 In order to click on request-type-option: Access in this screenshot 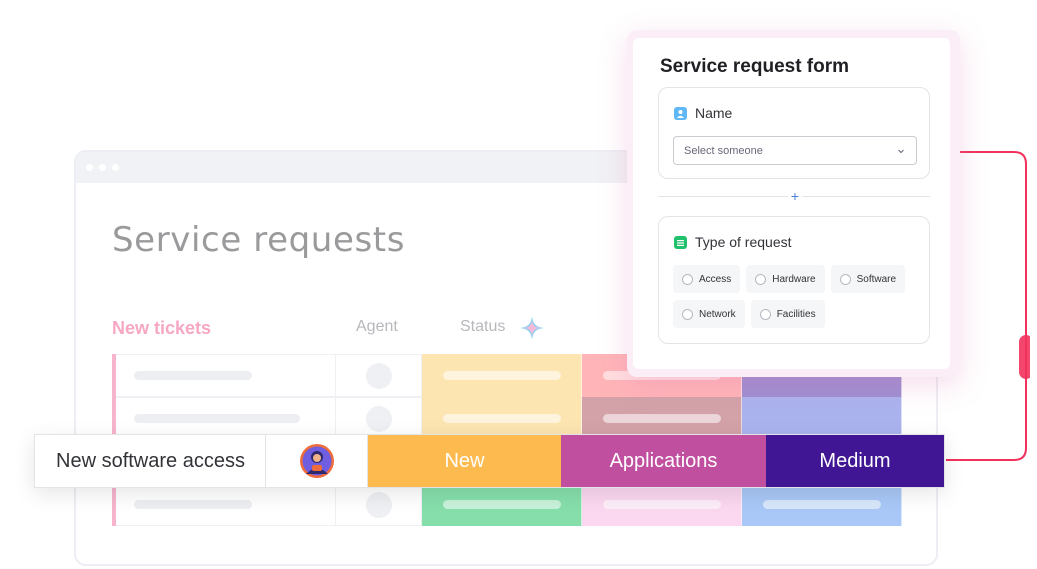, I will do `click(707, 279)`.